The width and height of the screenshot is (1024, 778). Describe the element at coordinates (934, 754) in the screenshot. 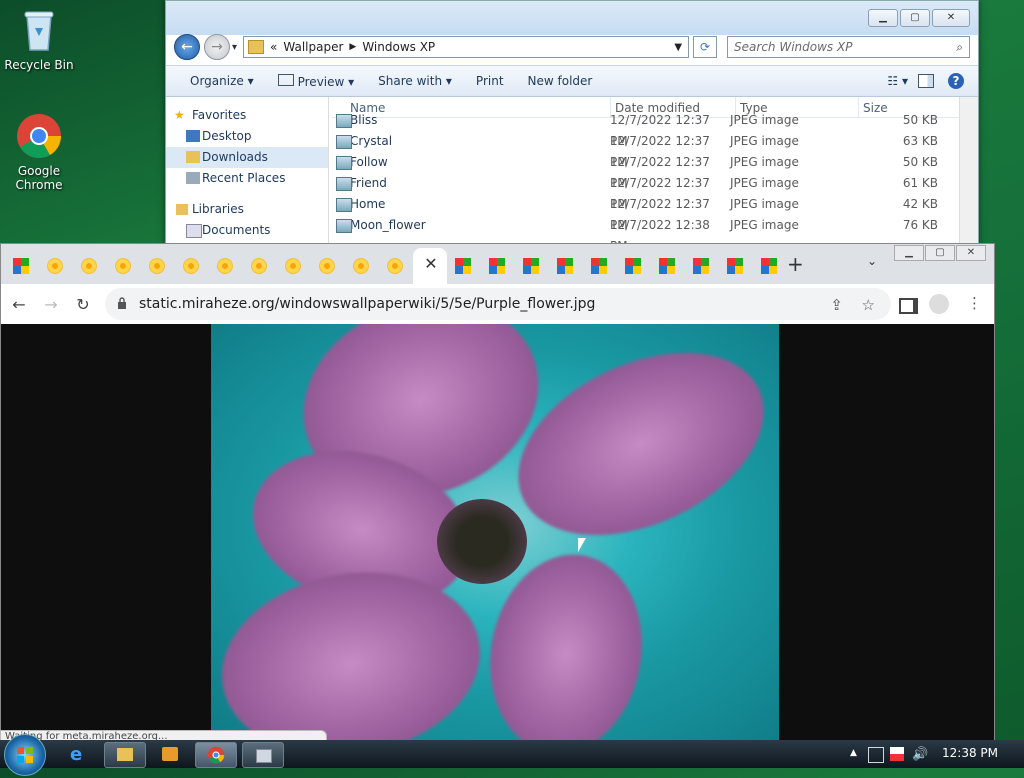

I see `system-tray: ▲ 🔊 12:38 PM` at that location.